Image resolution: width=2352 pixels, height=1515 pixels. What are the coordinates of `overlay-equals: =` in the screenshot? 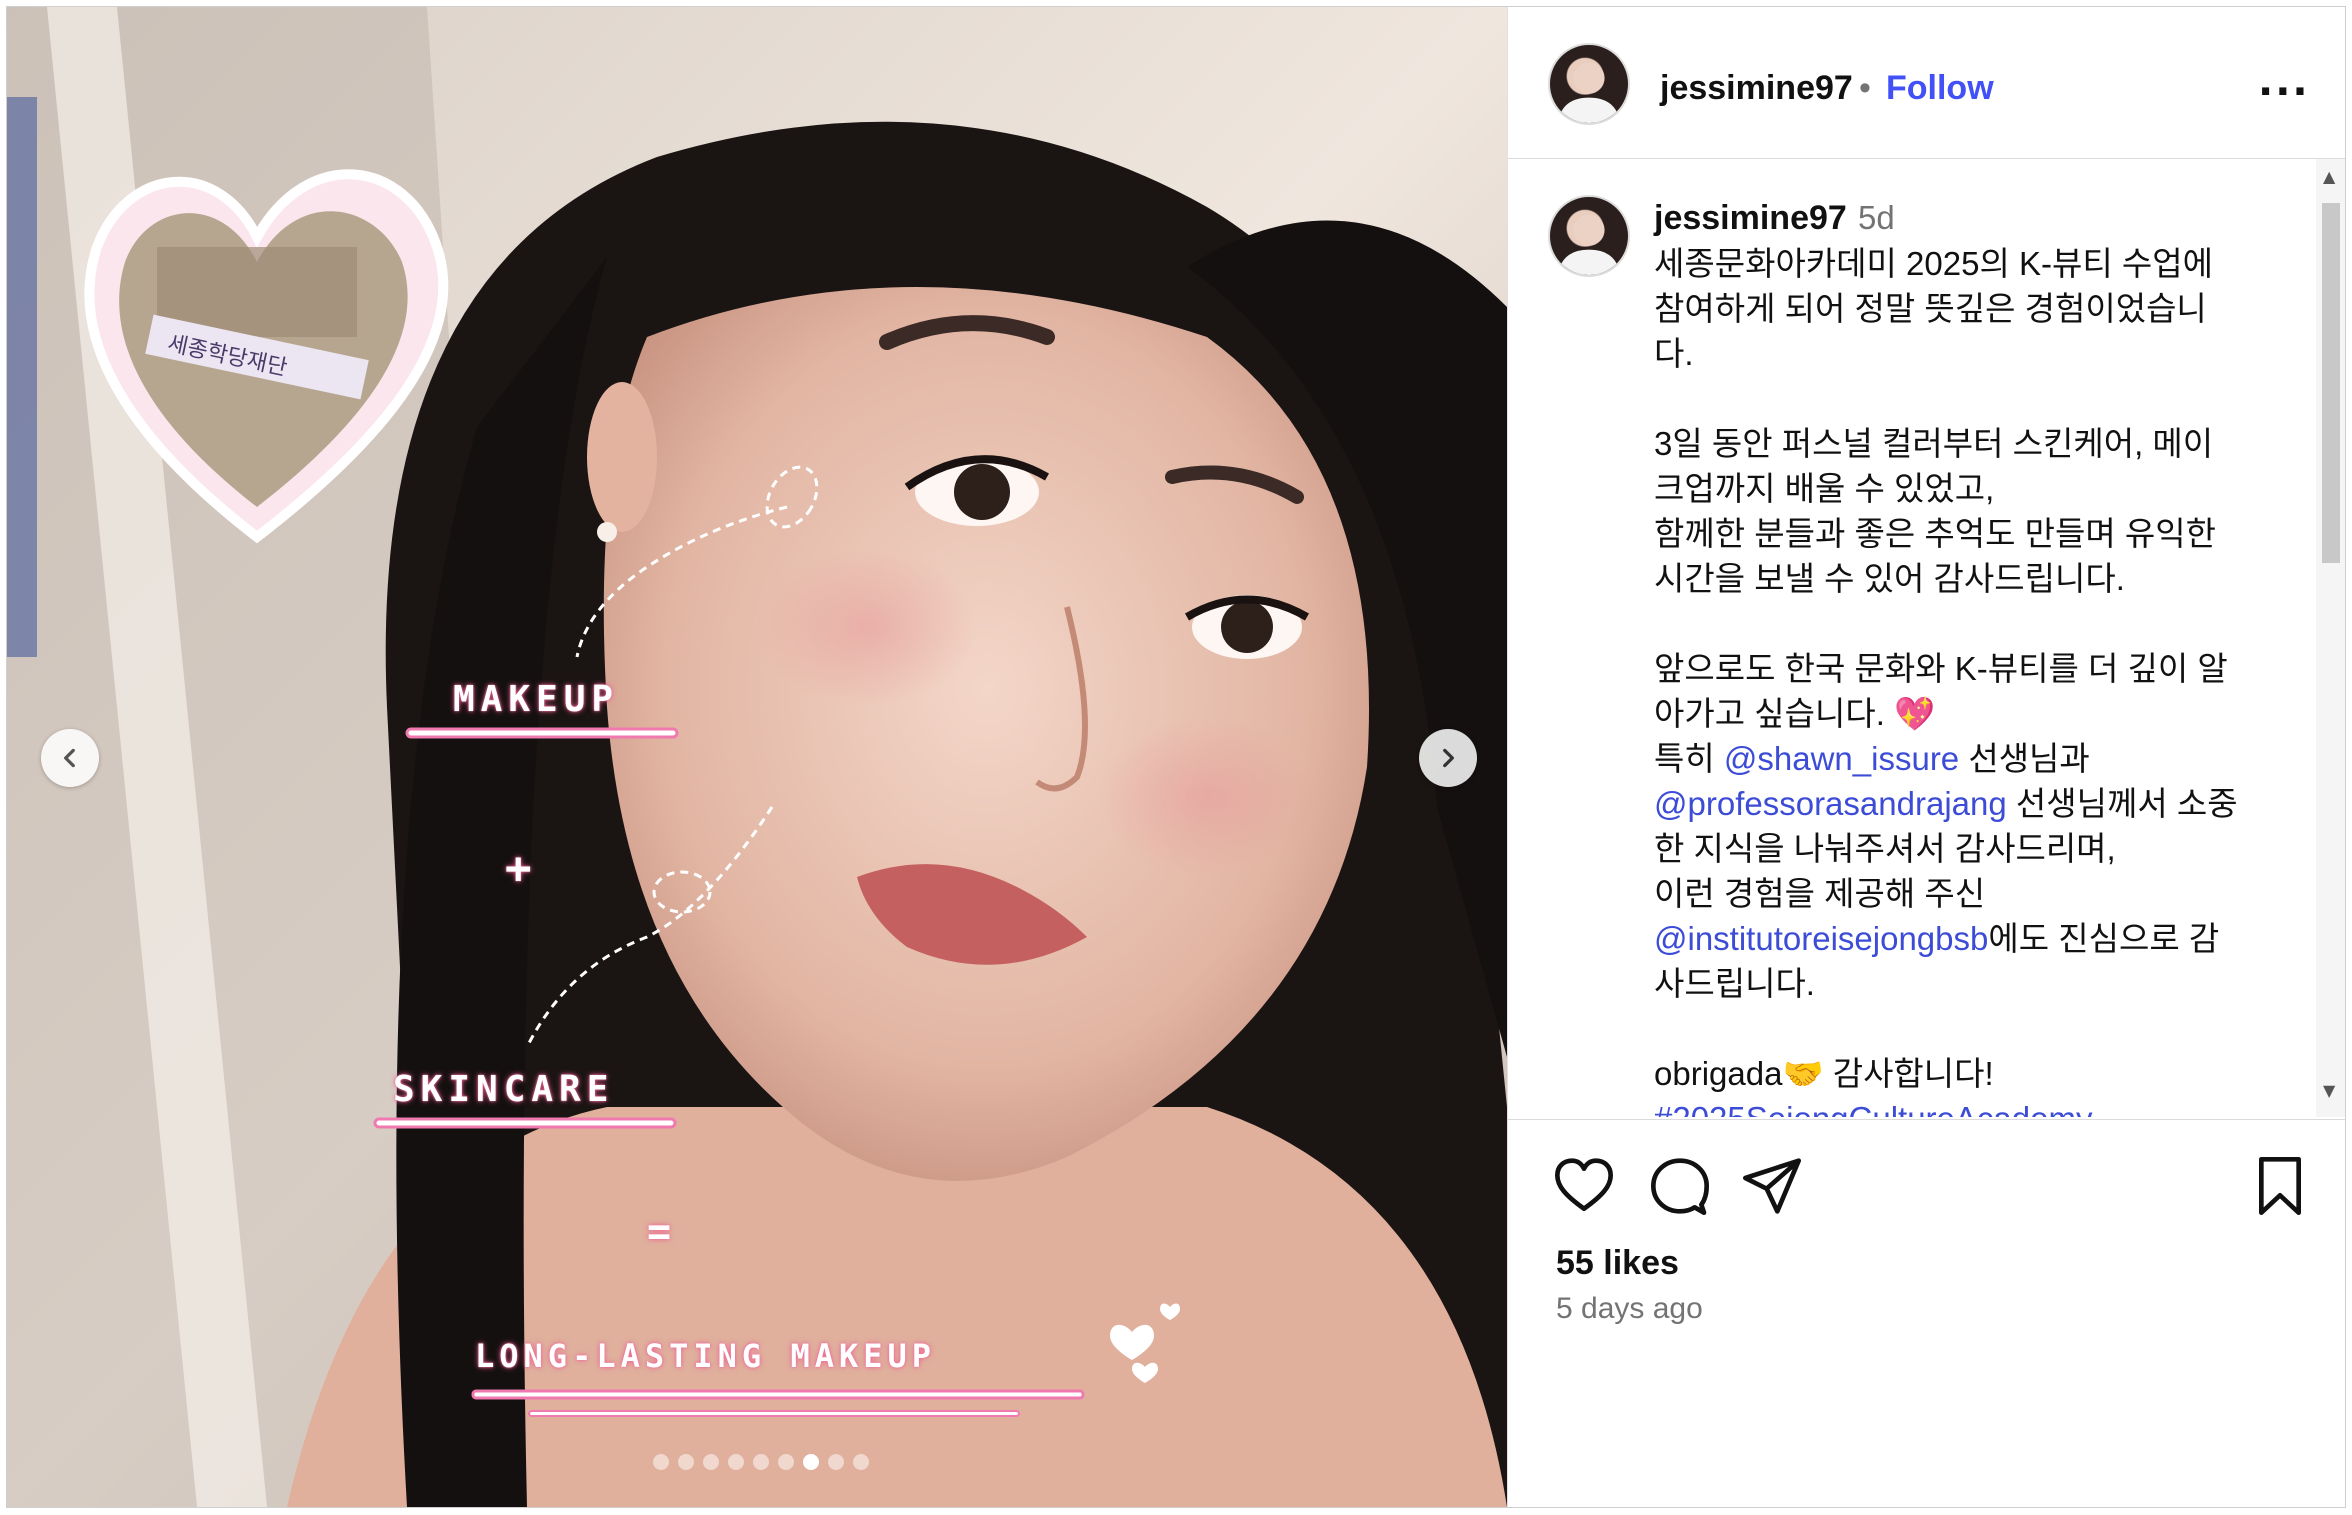 It's located at (659, 1232).